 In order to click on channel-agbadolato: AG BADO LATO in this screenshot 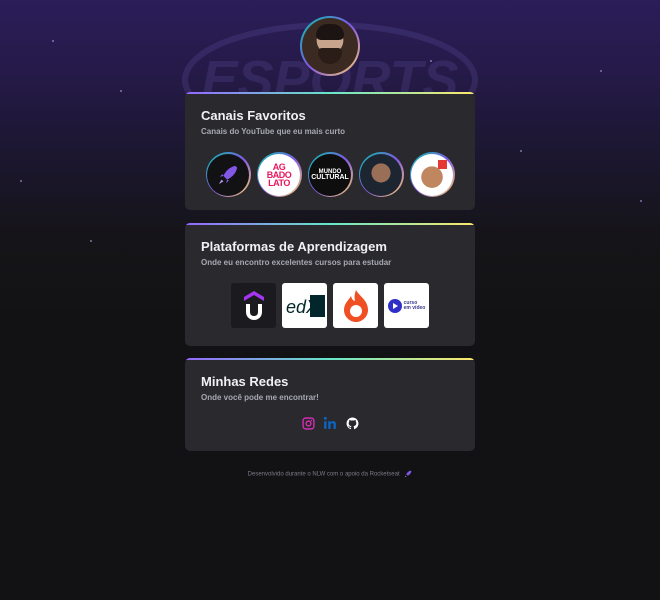, I will do `click(279, 174)`.